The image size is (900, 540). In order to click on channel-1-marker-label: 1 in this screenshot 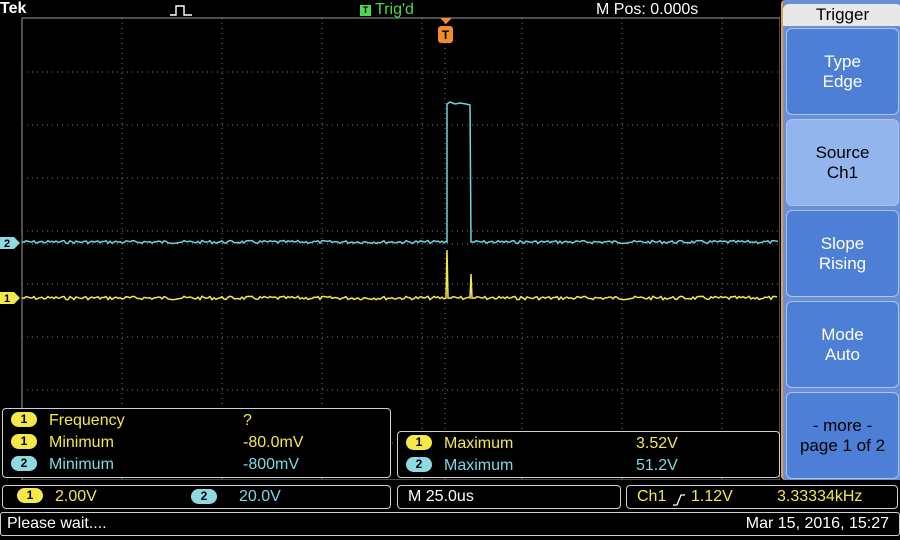, I will do `click(7, 299)`.